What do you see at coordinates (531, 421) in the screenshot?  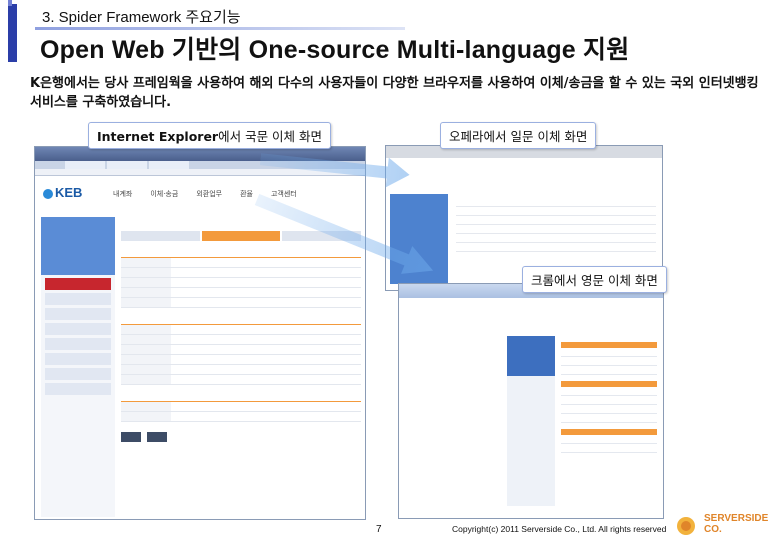 I see `chrome-sidebar` at bounding box center [531, 421].